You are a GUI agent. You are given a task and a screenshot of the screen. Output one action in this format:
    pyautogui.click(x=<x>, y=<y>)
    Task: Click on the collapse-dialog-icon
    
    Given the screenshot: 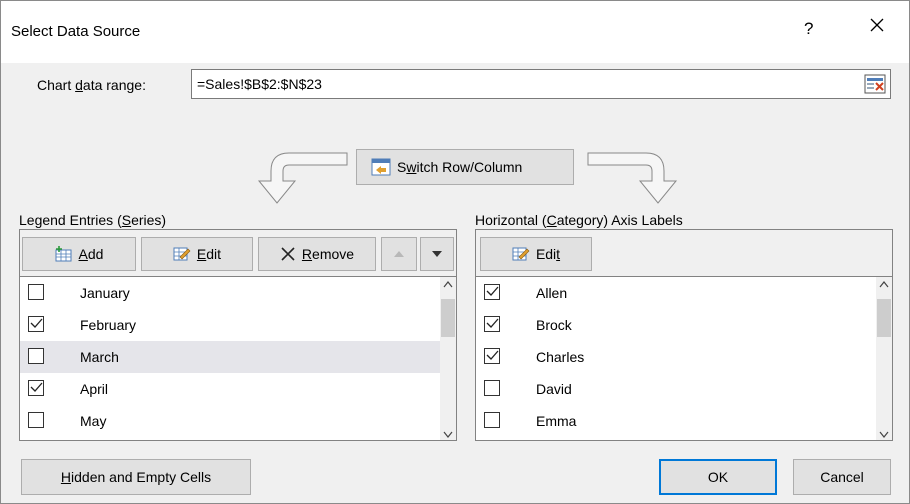 What is the action you would take?
    pyautogui.click(x=875, y=84)
    